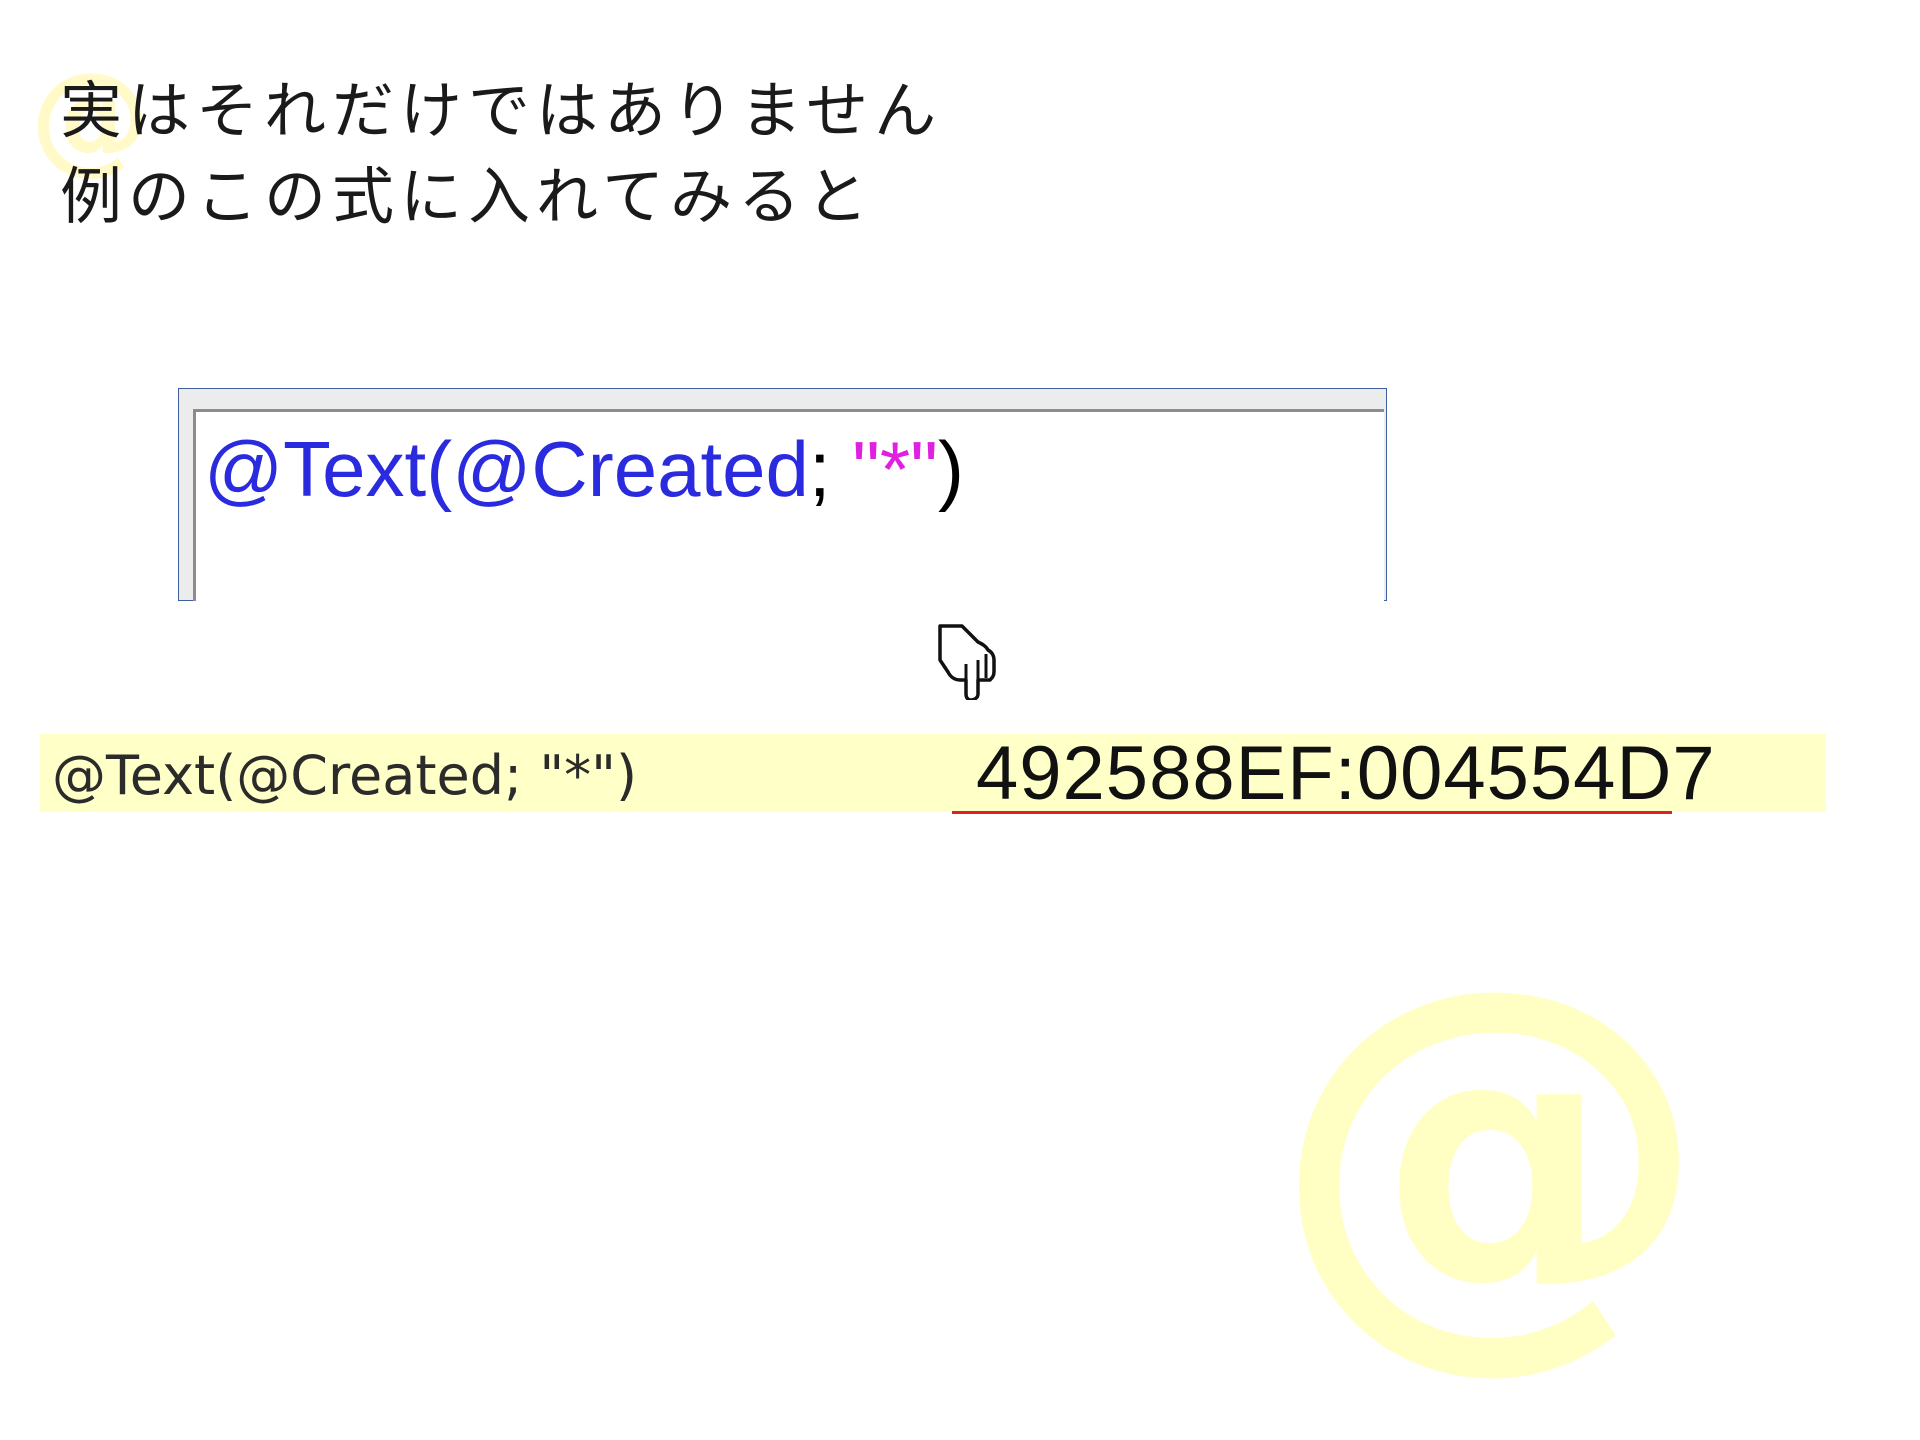 This screenshot has height=1440, width=1920. What do you see at coordinates (933, 774) in the screenshot?
I see `result-row: @Text(@Created; "*") 492588EF:004554D7` at bounding box center [933, 774].